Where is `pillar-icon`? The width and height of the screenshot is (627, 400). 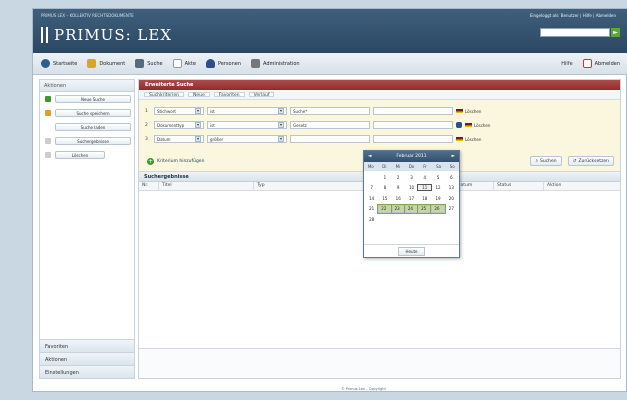 pillar-icon is located at coordinates (44, 35).